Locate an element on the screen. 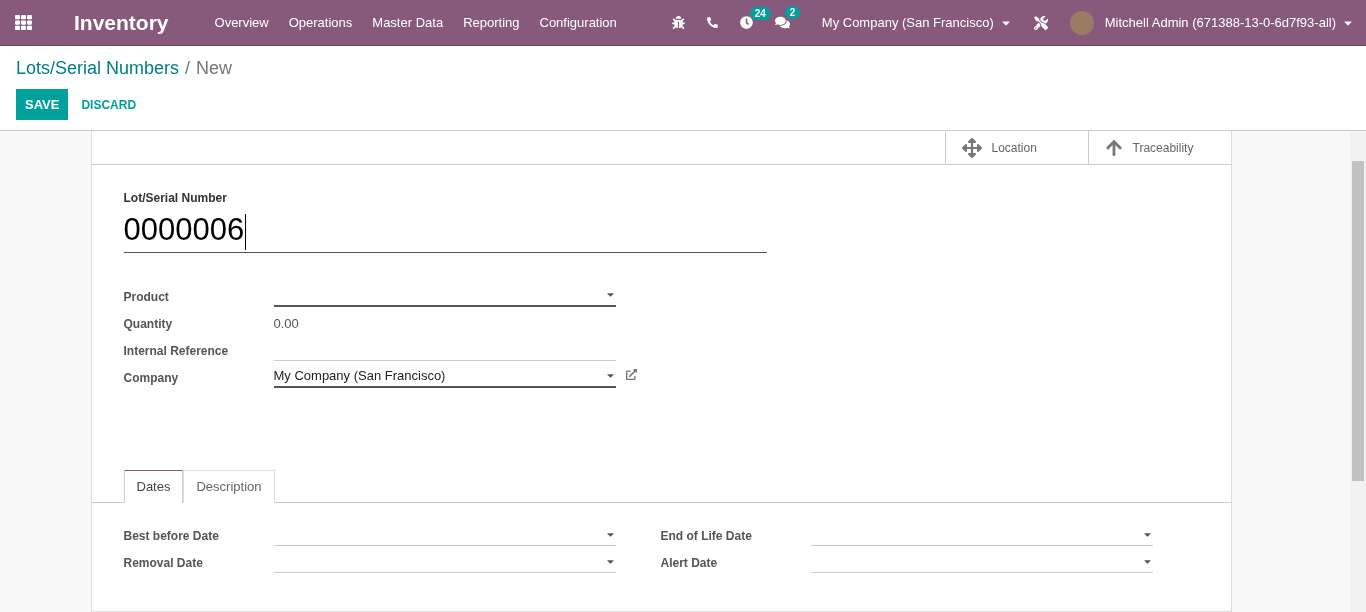 Image resolution: width=1366 pixels, height=612 pixels. field-label: Company is located at coordinates (151, 378).